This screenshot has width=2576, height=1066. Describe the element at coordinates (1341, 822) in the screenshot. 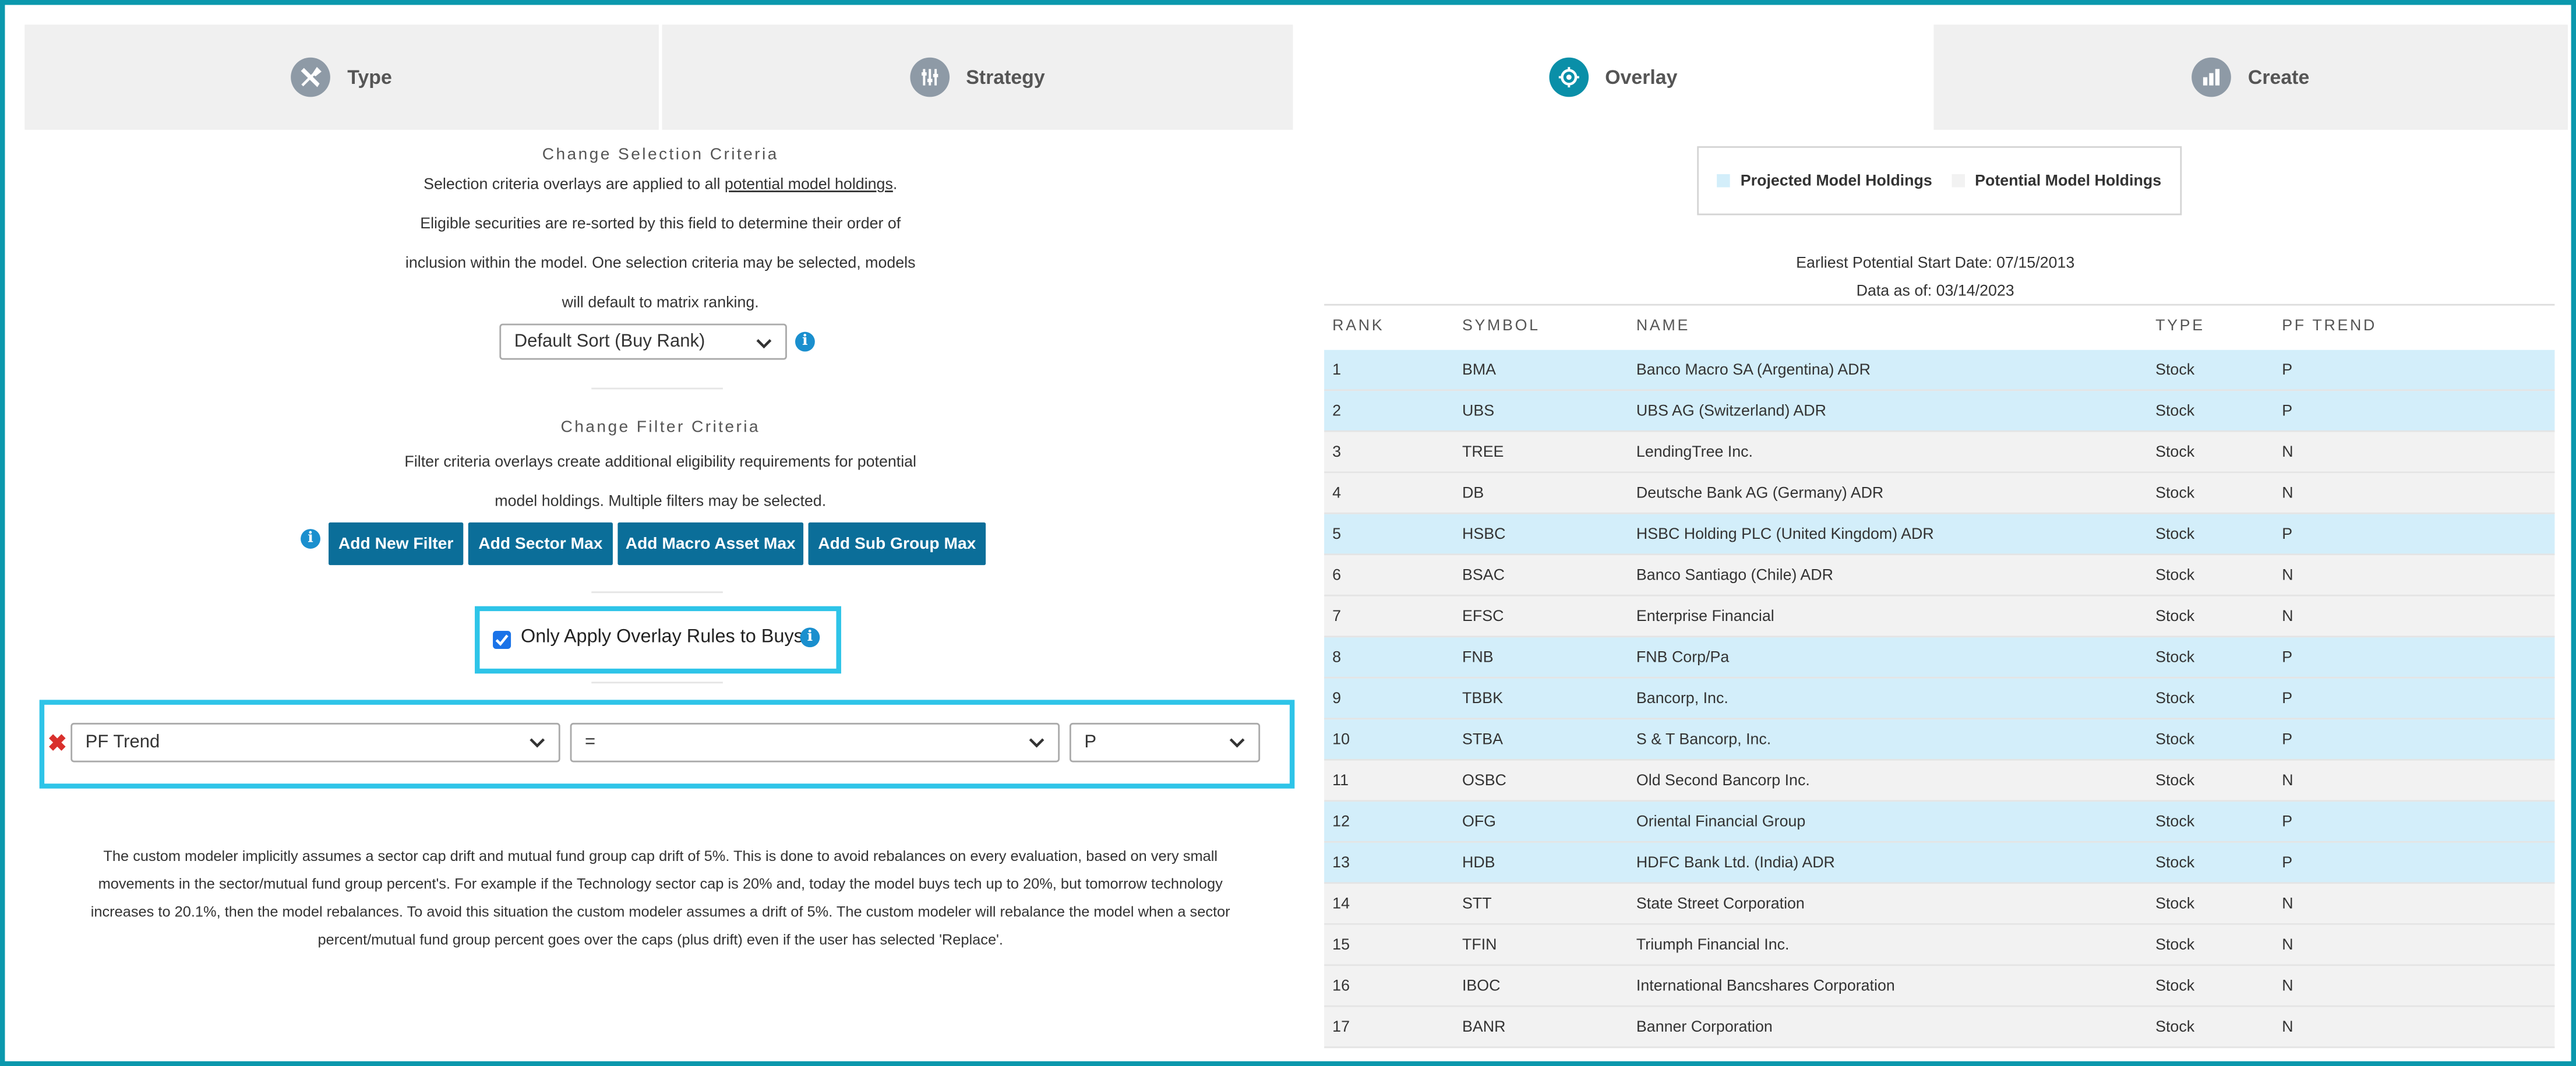

I see `rank-cell: 12` at that location.